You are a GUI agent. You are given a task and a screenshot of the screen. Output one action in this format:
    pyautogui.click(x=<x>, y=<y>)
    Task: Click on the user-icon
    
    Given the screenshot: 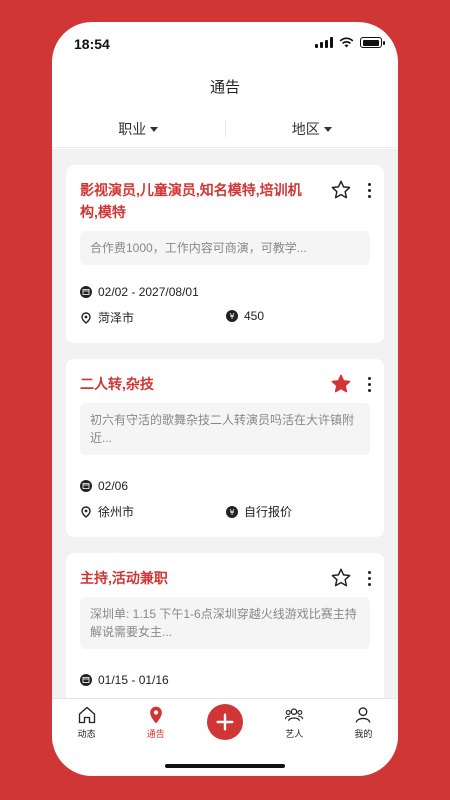 What is the action you would take?
    pyautogui.click(x=363, y=715)
    